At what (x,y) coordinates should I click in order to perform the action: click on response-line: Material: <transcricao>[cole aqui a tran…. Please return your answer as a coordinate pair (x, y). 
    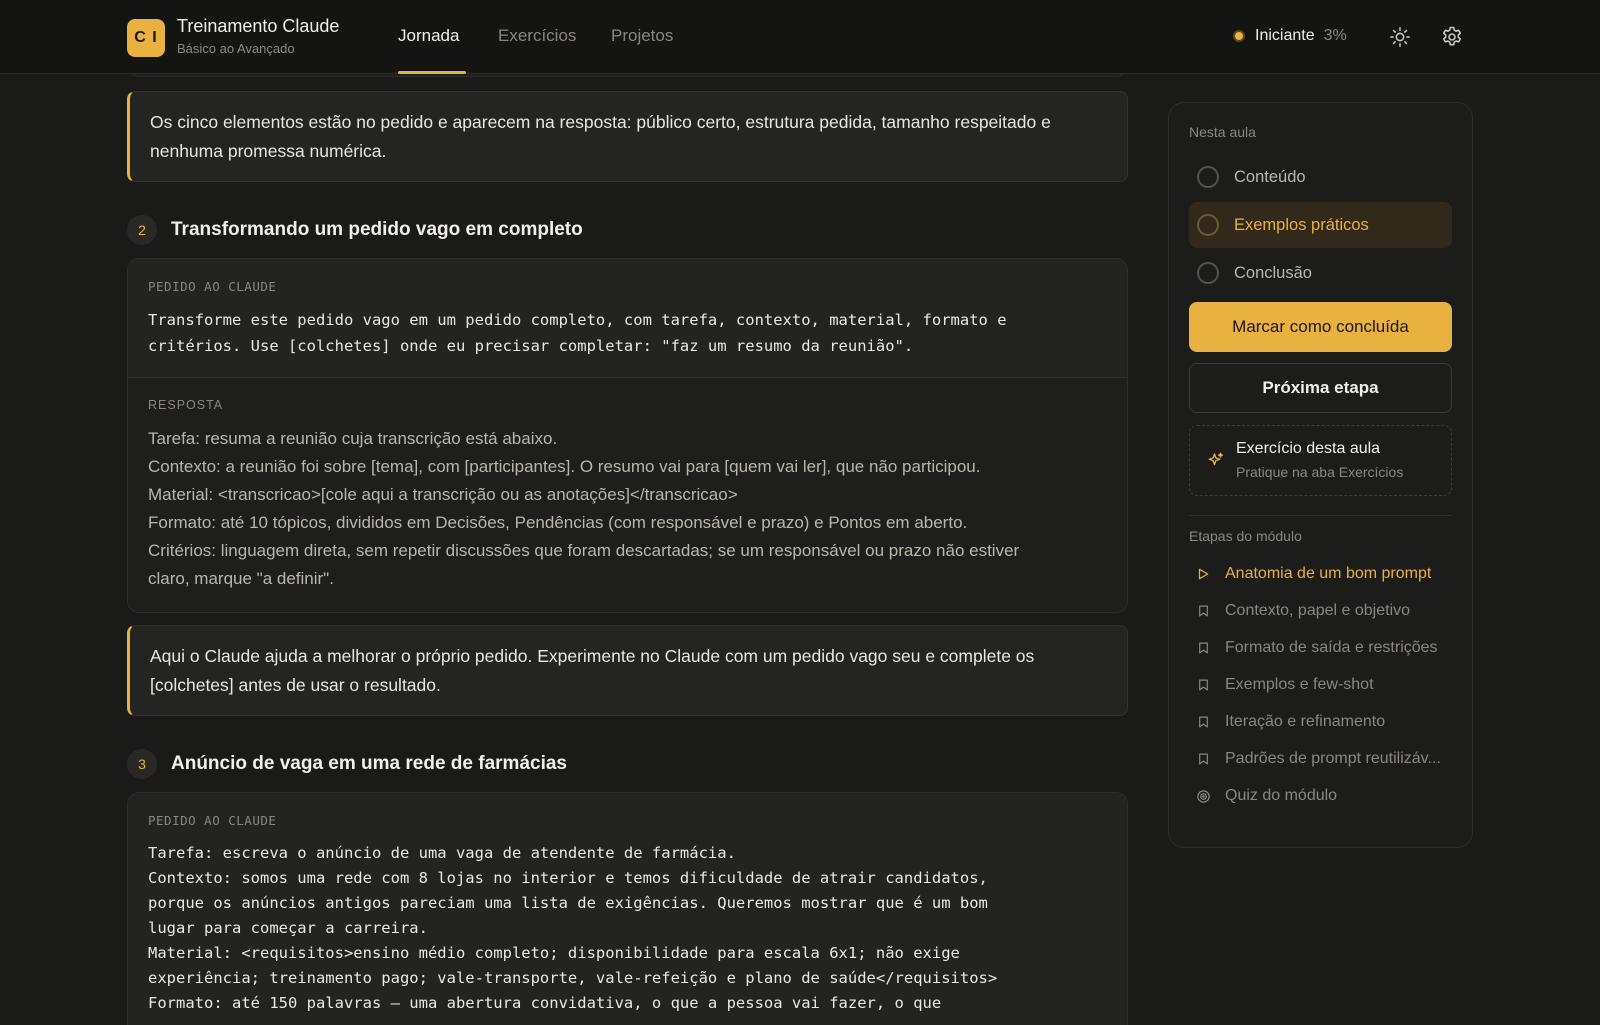
    Looking at the image, I should click on (443, 494).